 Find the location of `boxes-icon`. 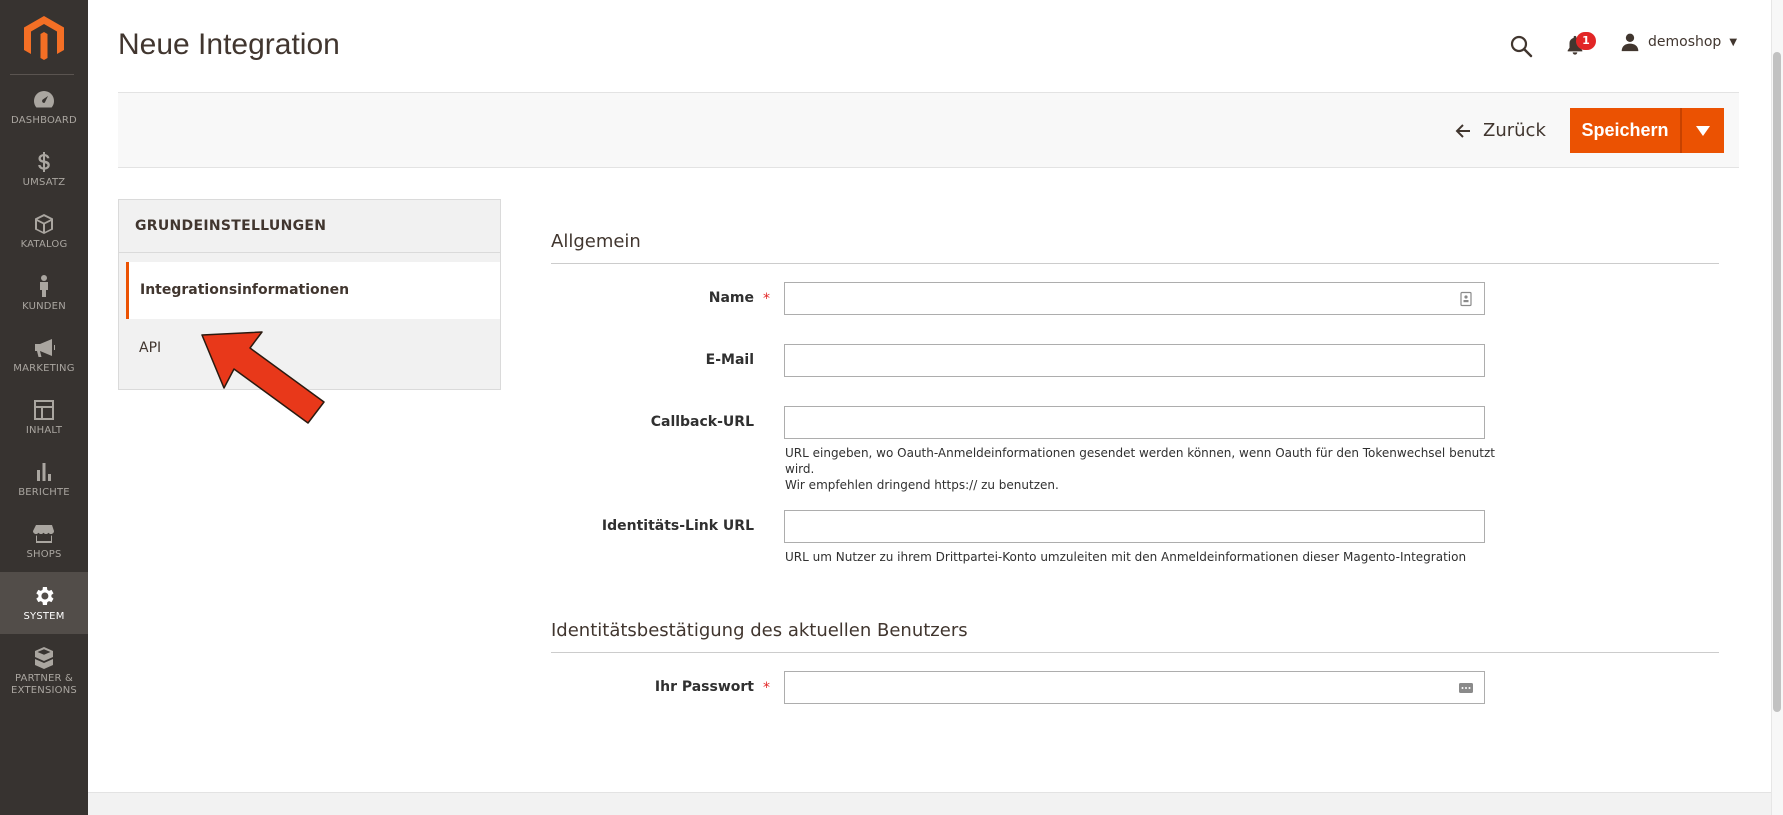

boxes-icon is located at coordinates (44, 658).